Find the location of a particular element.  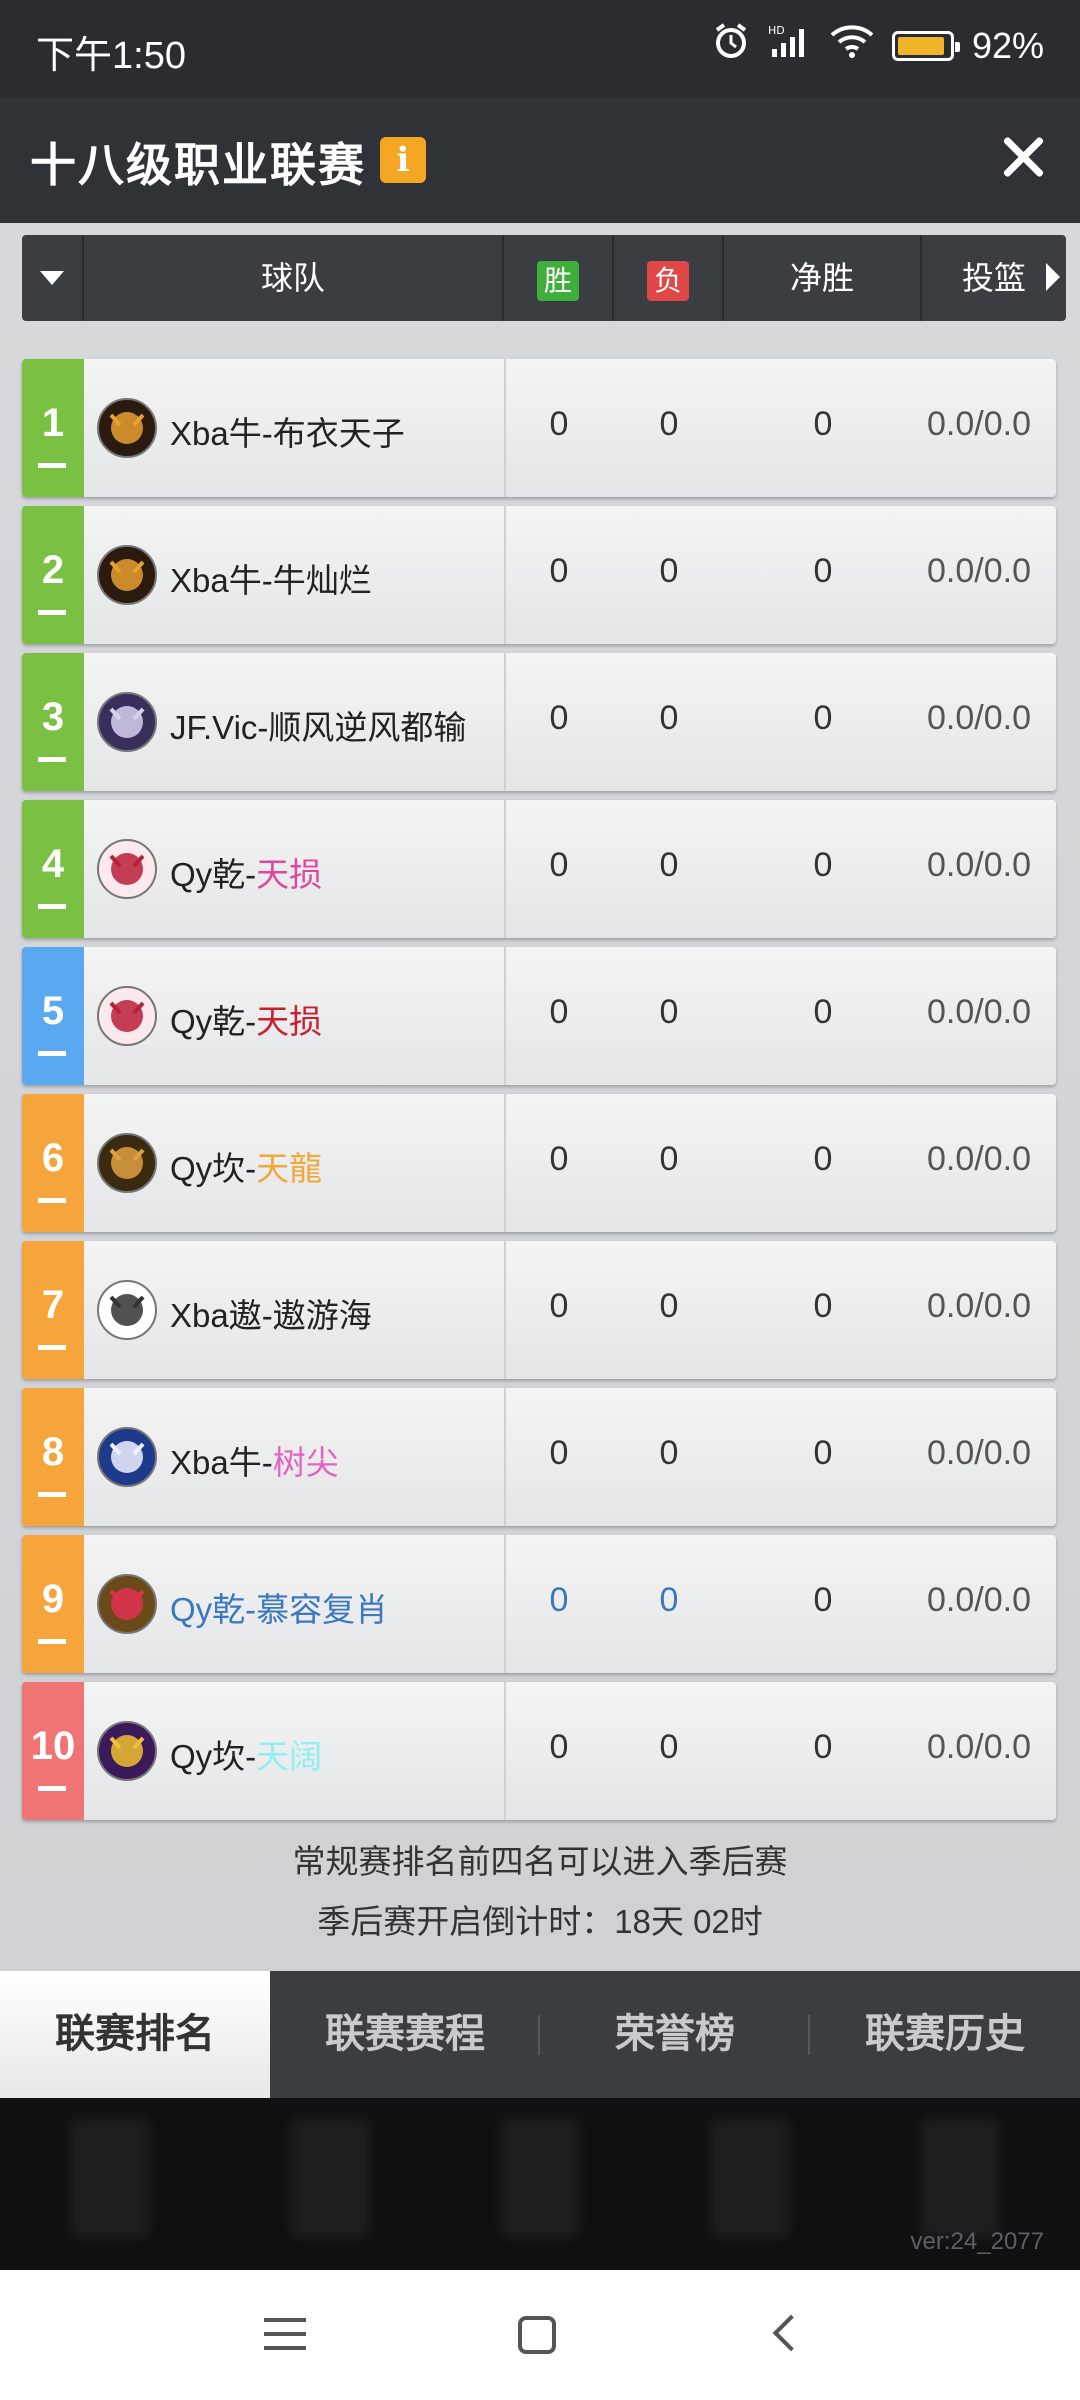

rank-badge: 4 is located at coordinates (53, 869).